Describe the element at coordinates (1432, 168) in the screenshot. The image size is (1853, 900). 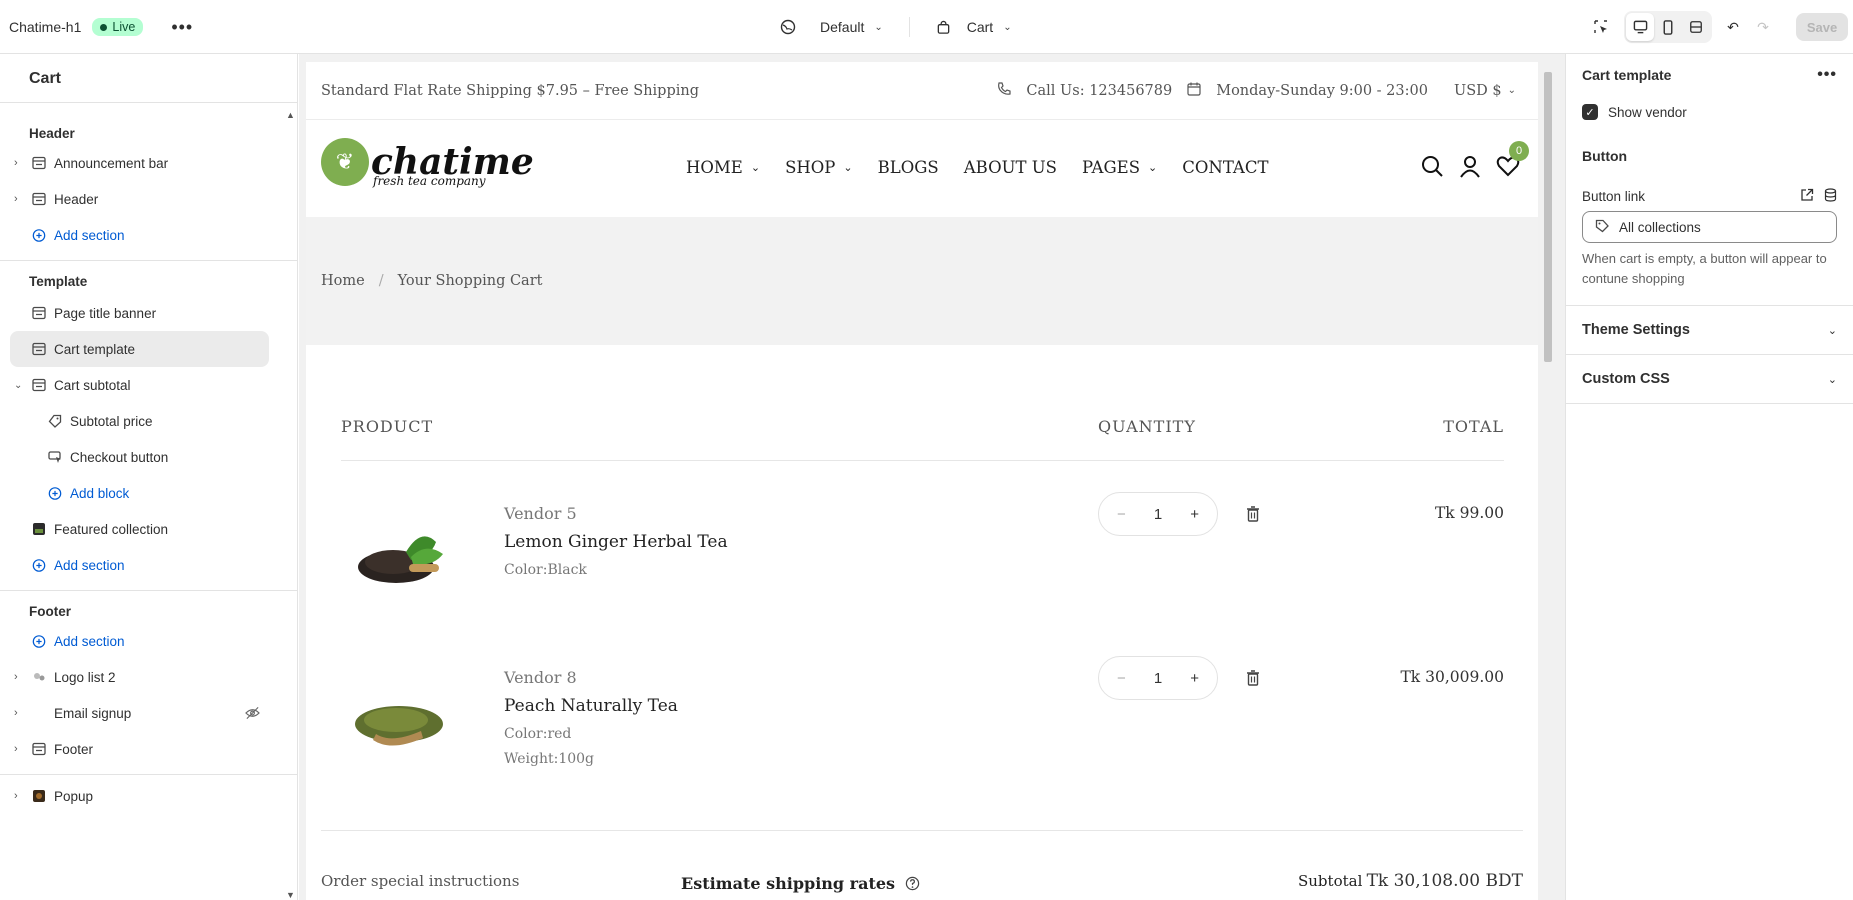
I see `search-icon` at that location.